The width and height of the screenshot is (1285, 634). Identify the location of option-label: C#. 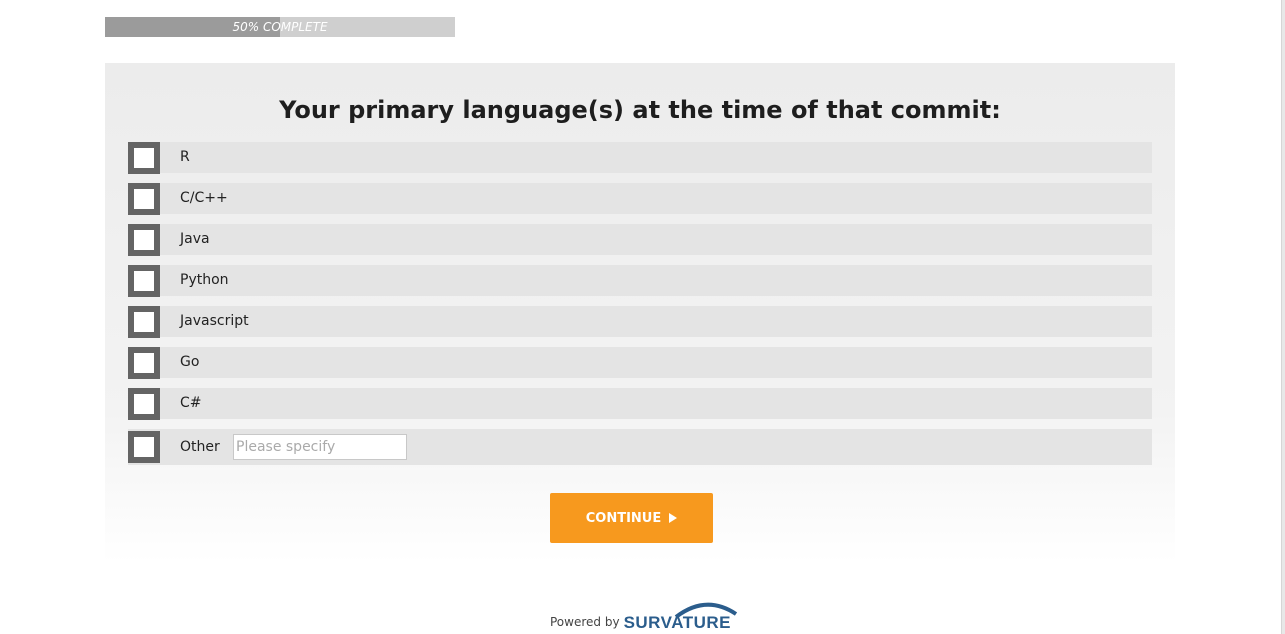
(191, 403).